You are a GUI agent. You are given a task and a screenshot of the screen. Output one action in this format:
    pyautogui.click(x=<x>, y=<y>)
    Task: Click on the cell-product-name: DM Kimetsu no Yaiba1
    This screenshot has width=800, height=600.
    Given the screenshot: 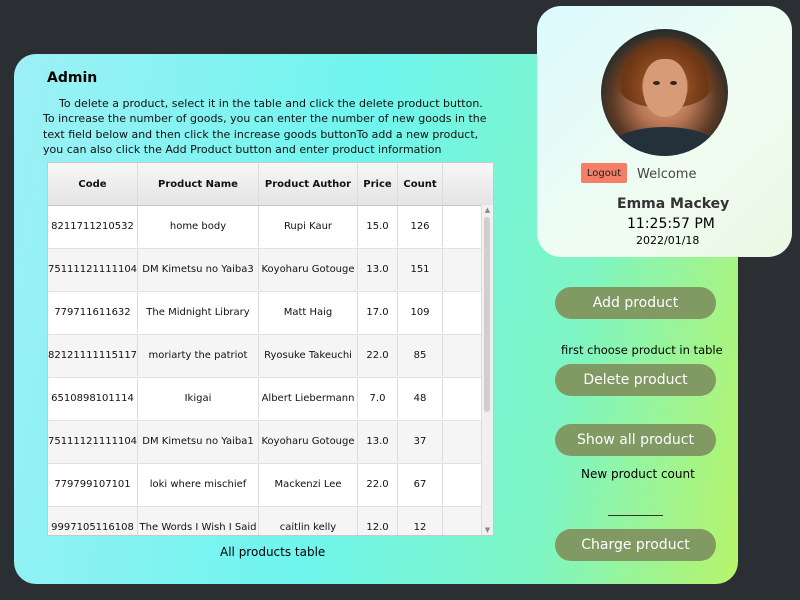 What is the action you would take?
    pyautogui.click(x=198, y=441)
    